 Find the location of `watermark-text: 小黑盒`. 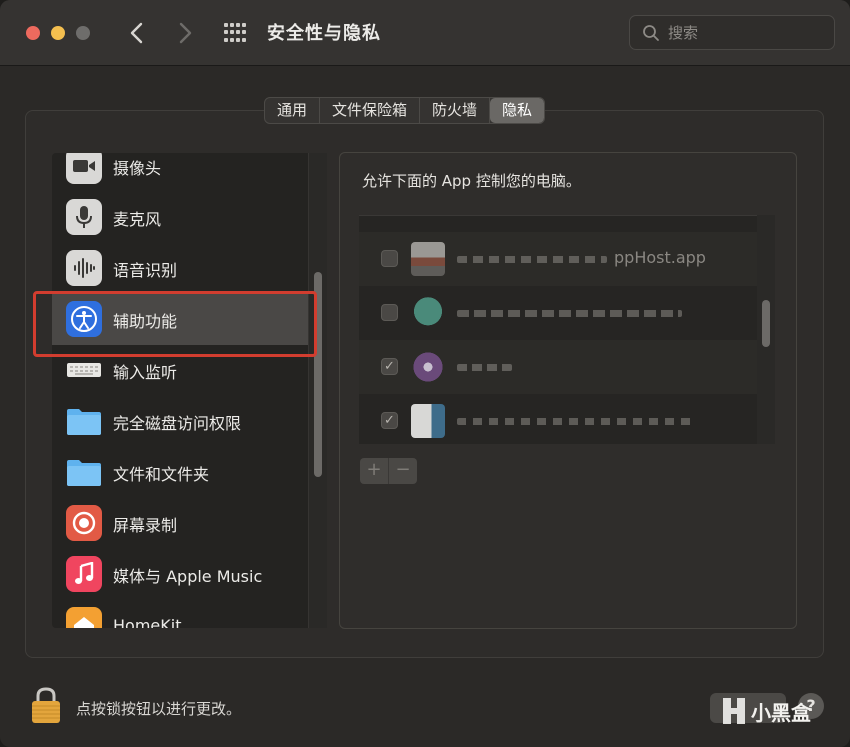

watermark-text: 小黑盒 is located at coordinates (781, 712).